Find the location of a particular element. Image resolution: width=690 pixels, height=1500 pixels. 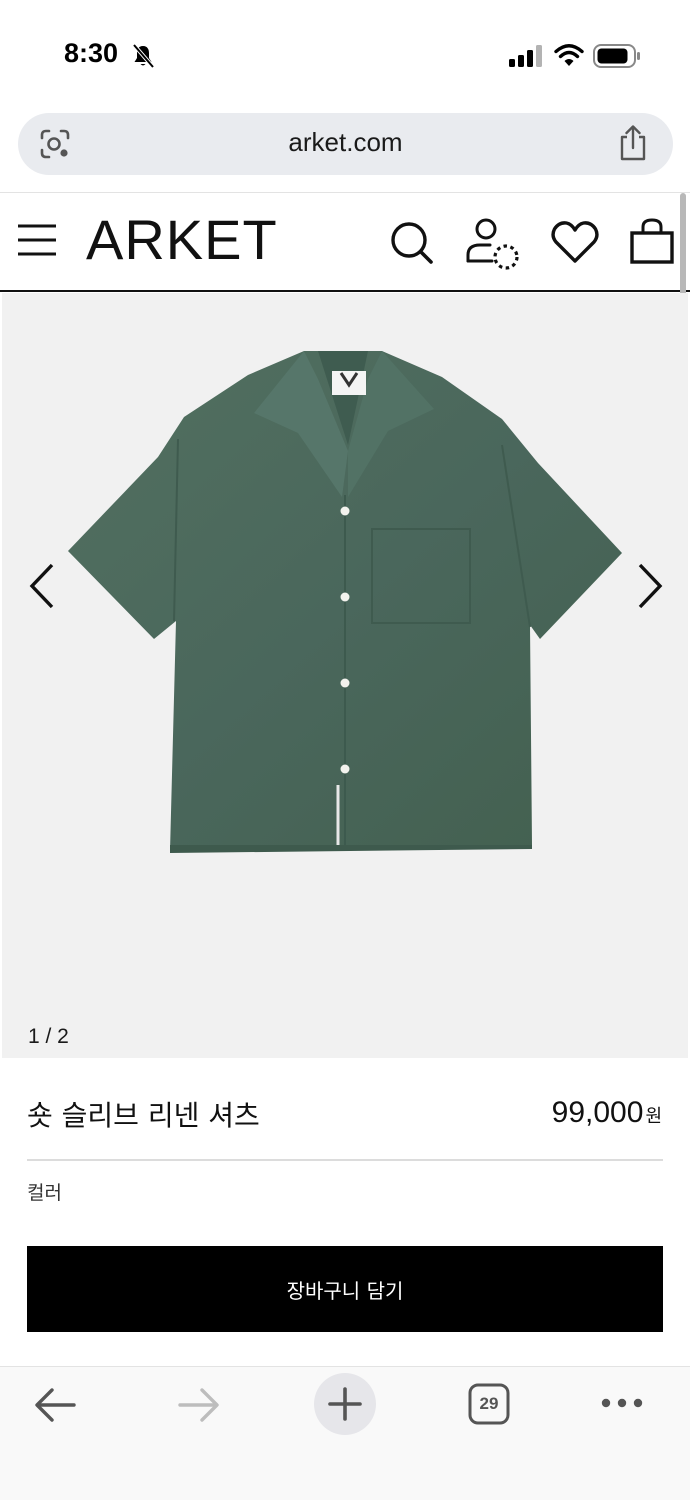

mute-bell-icon is located at coordinates (143, 56).